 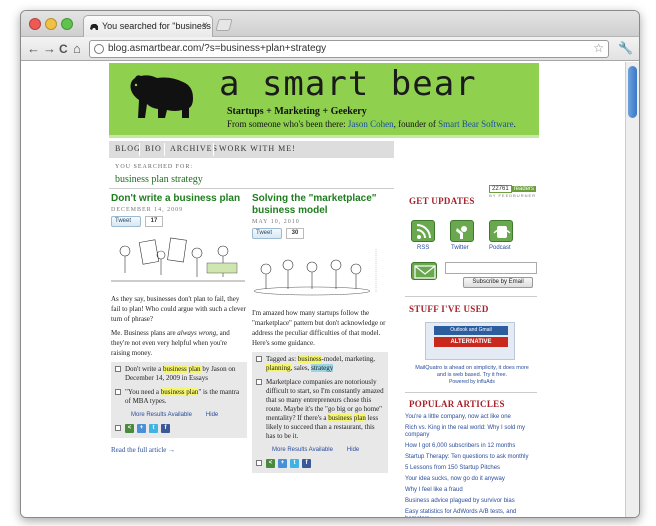 I want to click on minimize-window-button, so click(x=51, y=24).